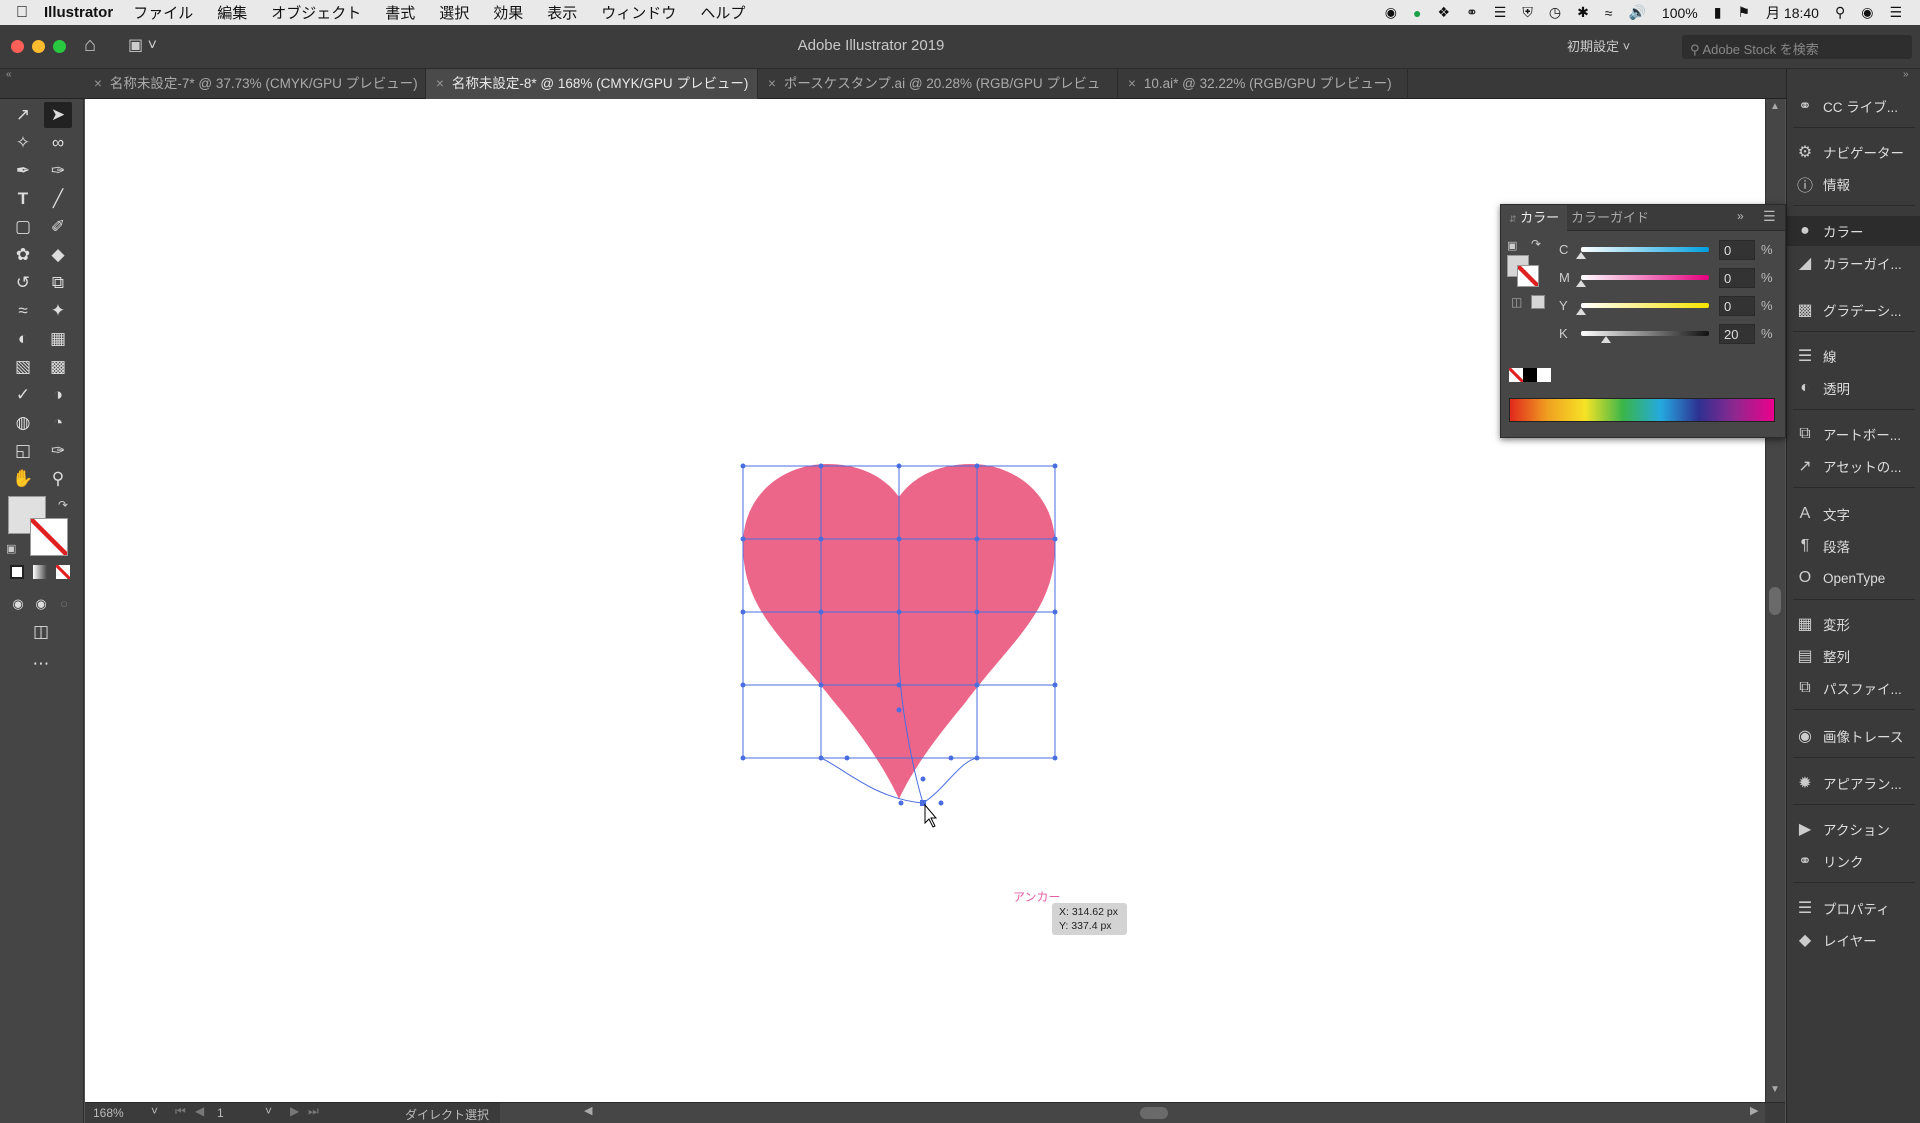 This screenshot has height=1123, width=1920. I want to click on menu-help: ヘルプ, so click(722, 12).